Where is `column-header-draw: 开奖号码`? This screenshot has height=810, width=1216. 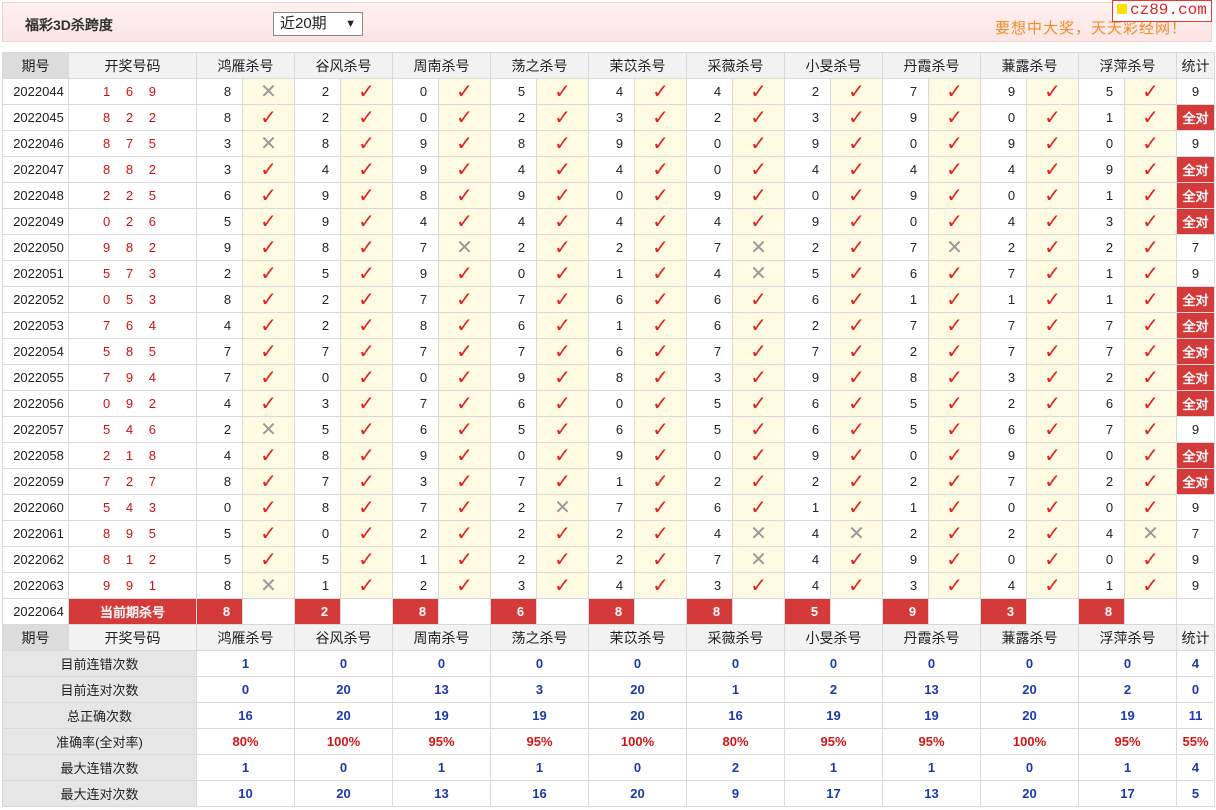
column-header-draw: 开奖号码 is located at coordinates (132, 65).